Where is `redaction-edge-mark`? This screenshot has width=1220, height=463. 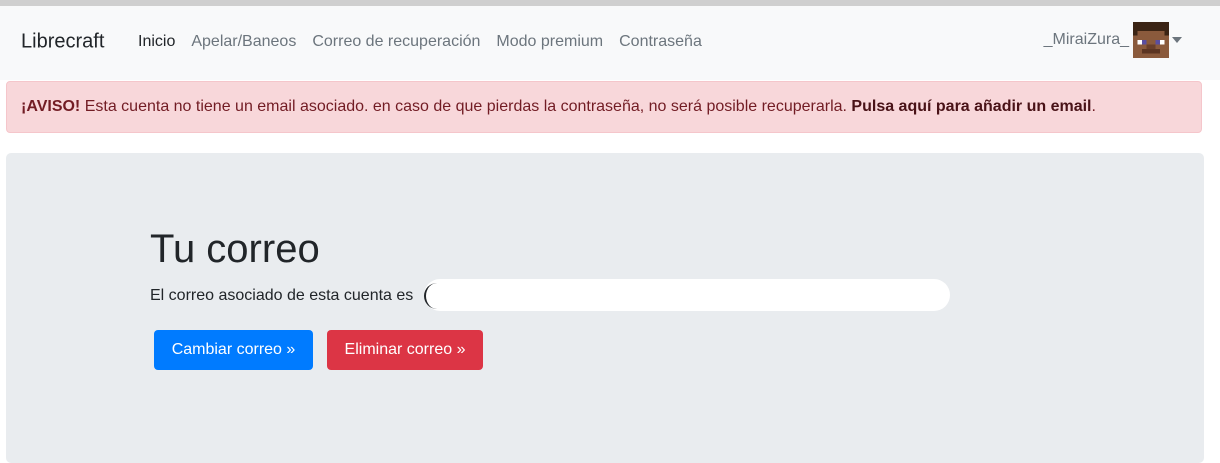
redaction-edge-mark is located at coordinates (432, 296).